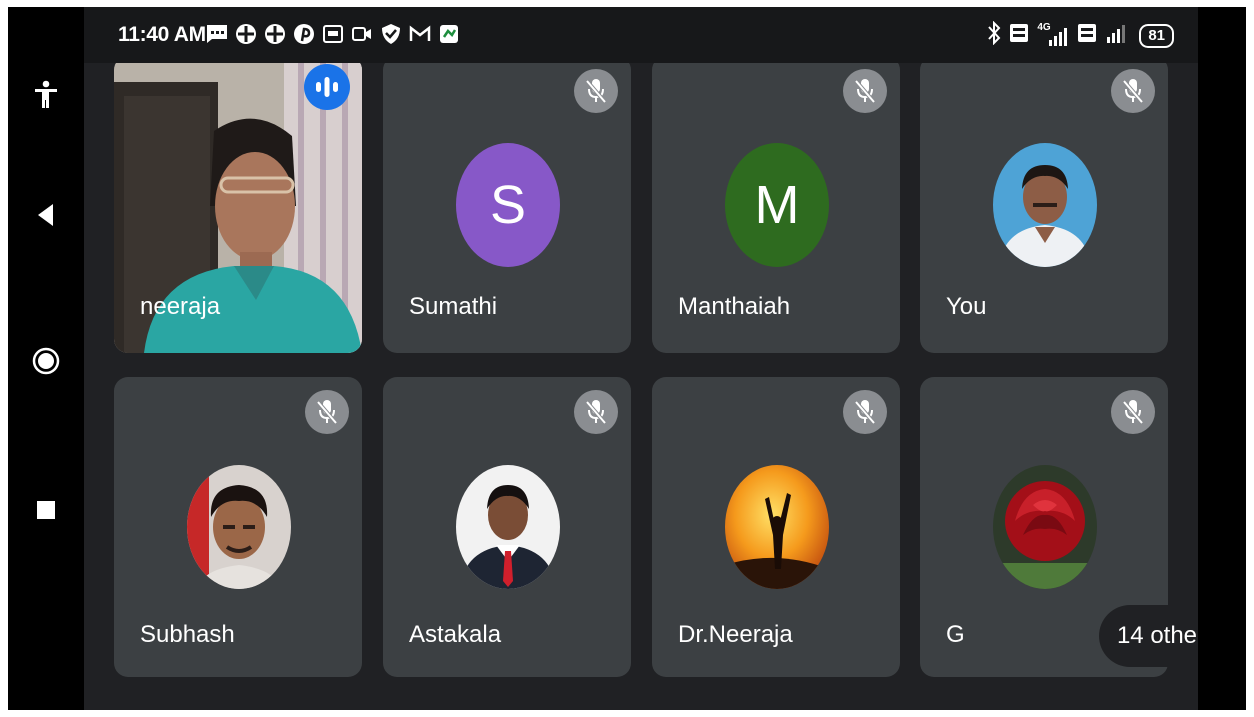 Image resolution: width=1254 pixels, height=717 pixels. I want to click on participant-tile: M Manthaiah, so click(776, 204).